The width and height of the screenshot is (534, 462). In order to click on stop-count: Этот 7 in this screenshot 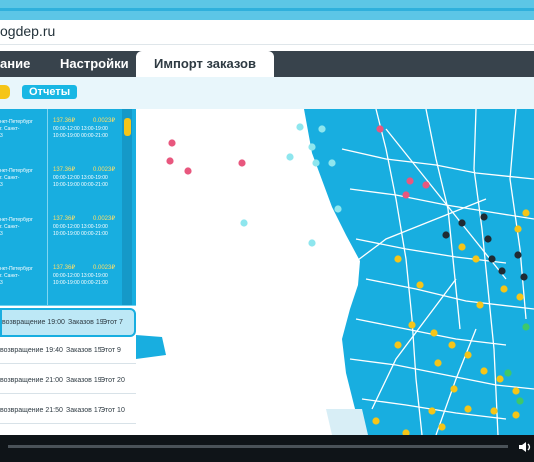, I will do `click(112, 322)`.